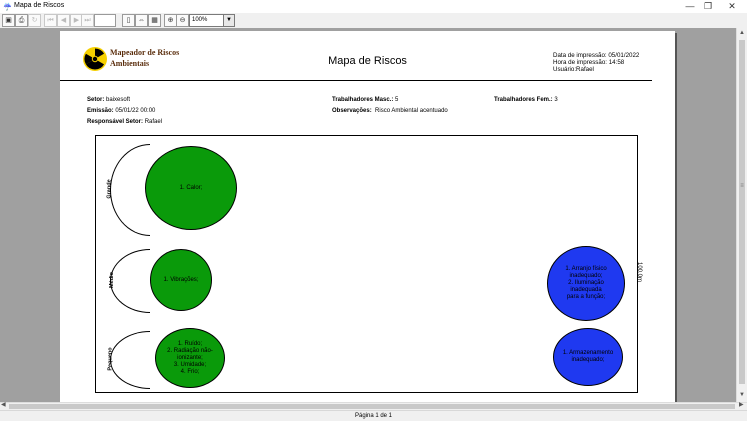 The width and height of the screenshot is (747, 421). I want to click on status-bar: Página 1 de 1, so click(373, 415).